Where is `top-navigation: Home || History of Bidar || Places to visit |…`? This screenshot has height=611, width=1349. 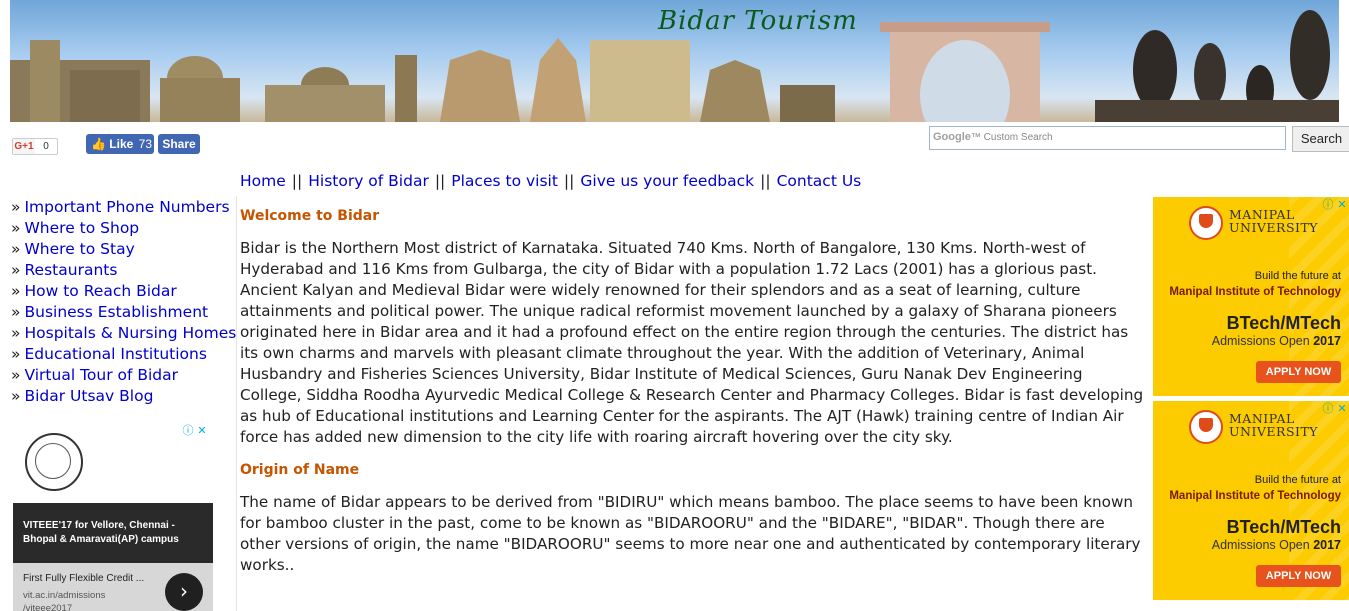 top-navigation: Home || History of Bidar || Places to visit |… is located at coordinates (550, 181).